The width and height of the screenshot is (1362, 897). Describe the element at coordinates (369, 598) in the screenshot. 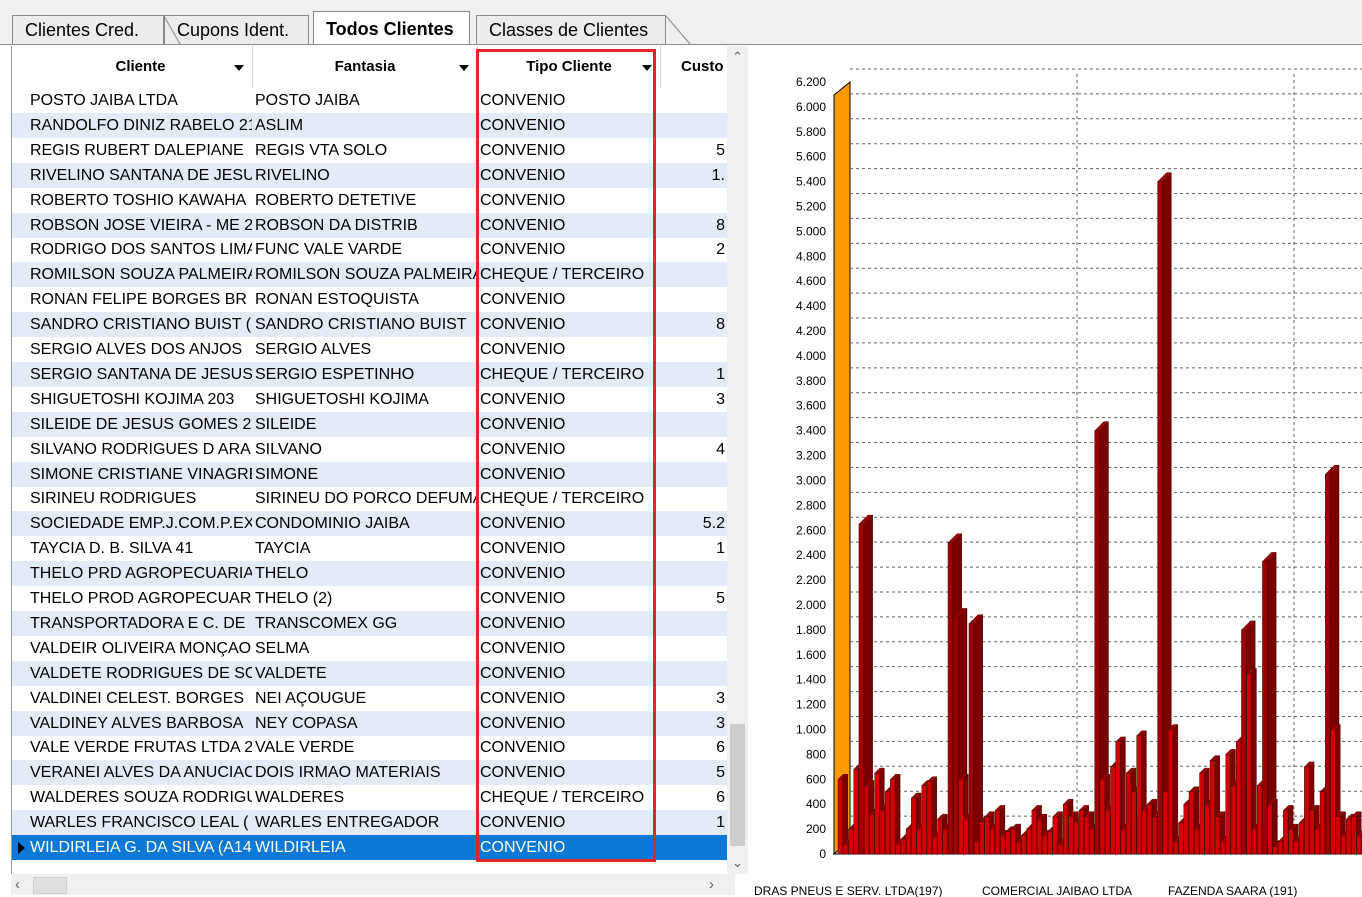

I see `table-row: THELO PROD AGROPECUAR THELO (2) CONVENIO 5` at that location.